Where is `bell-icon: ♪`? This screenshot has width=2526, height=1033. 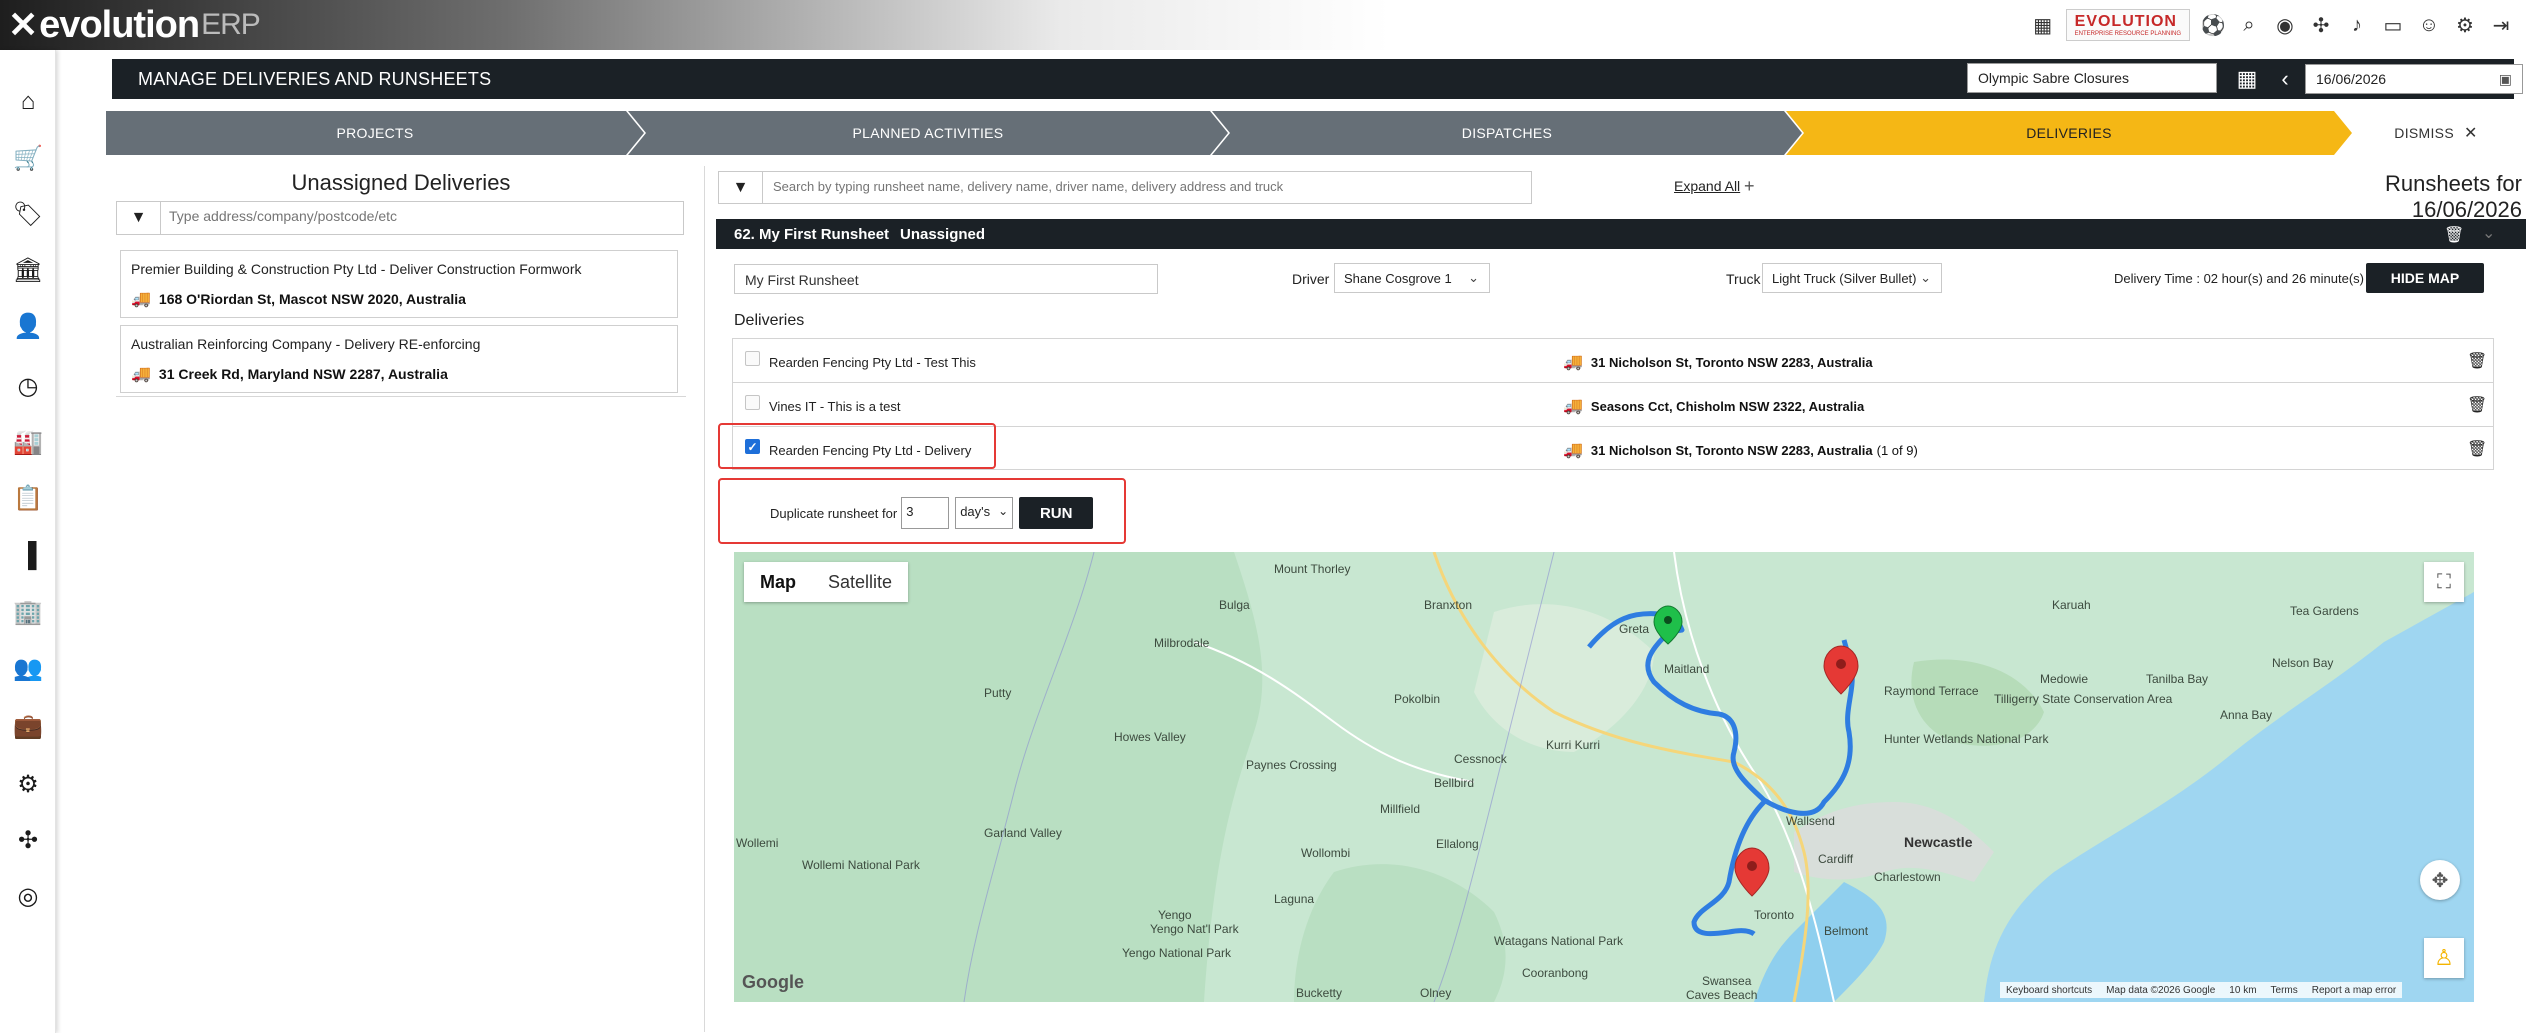
bell-icon: ♪ is located at coordinates (2357, 25).